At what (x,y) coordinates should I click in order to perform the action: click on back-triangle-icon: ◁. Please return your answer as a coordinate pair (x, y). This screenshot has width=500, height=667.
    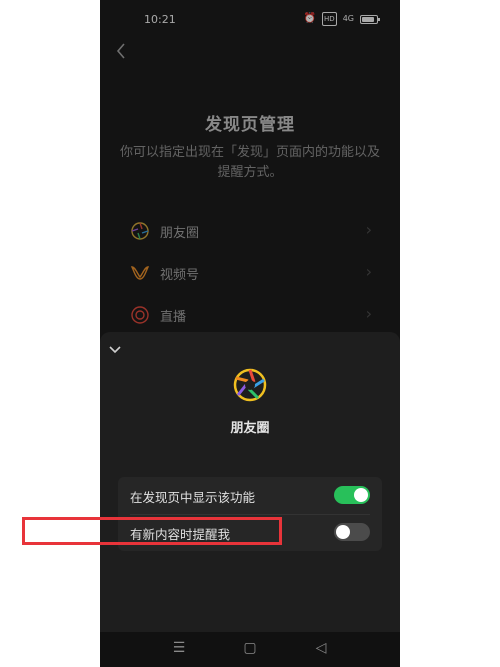
    Looking at the image, I should click on (321, 648).